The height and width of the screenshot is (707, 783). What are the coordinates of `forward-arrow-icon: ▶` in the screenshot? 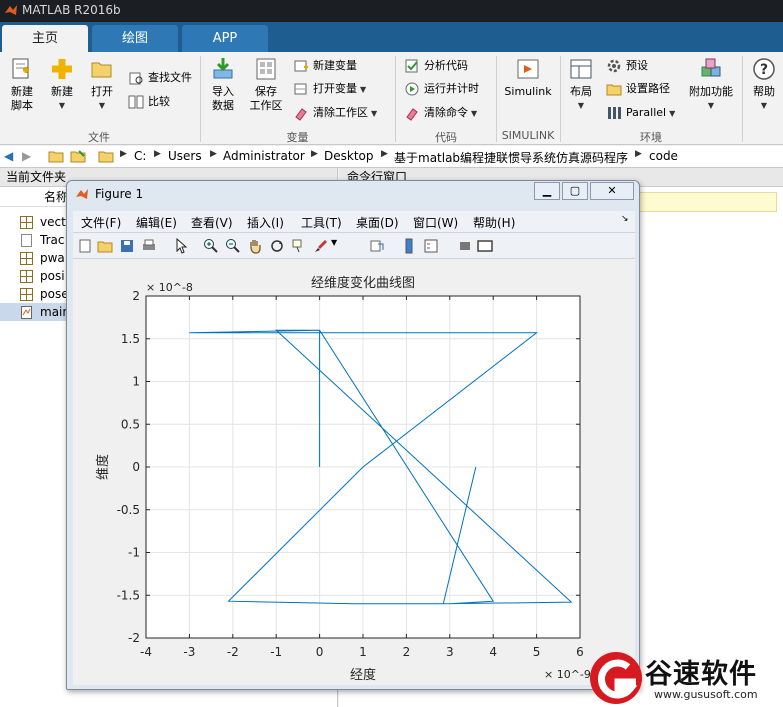 It's located at (26, 156).